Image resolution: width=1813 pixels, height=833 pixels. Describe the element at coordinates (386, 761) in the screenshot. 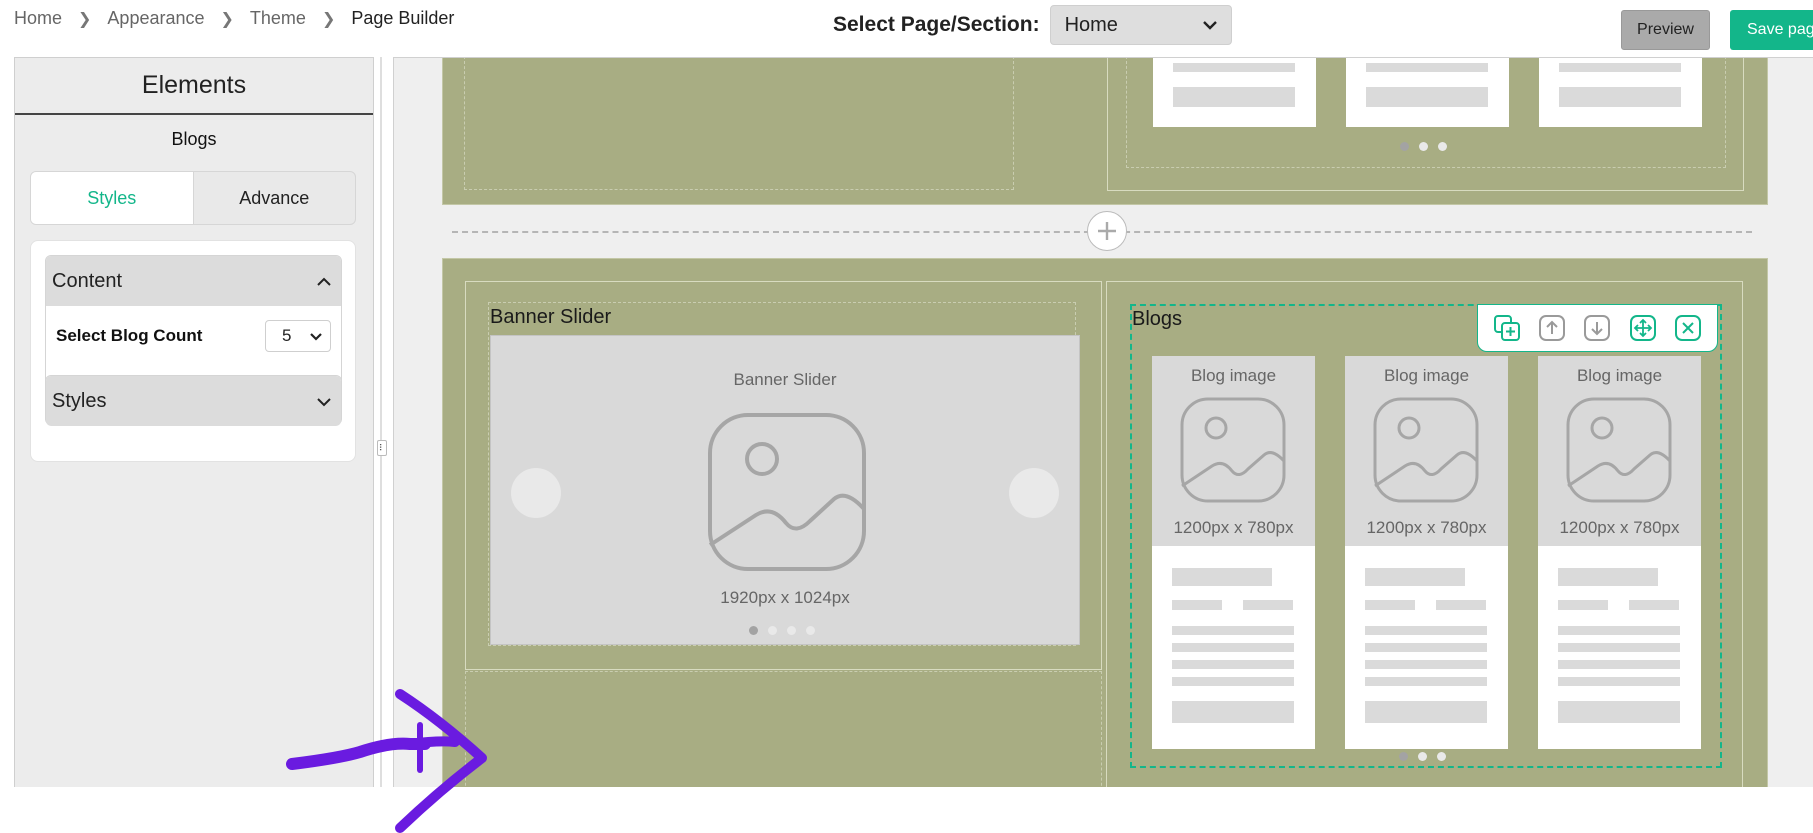

I see `annotation-arrow-icon` at that location.